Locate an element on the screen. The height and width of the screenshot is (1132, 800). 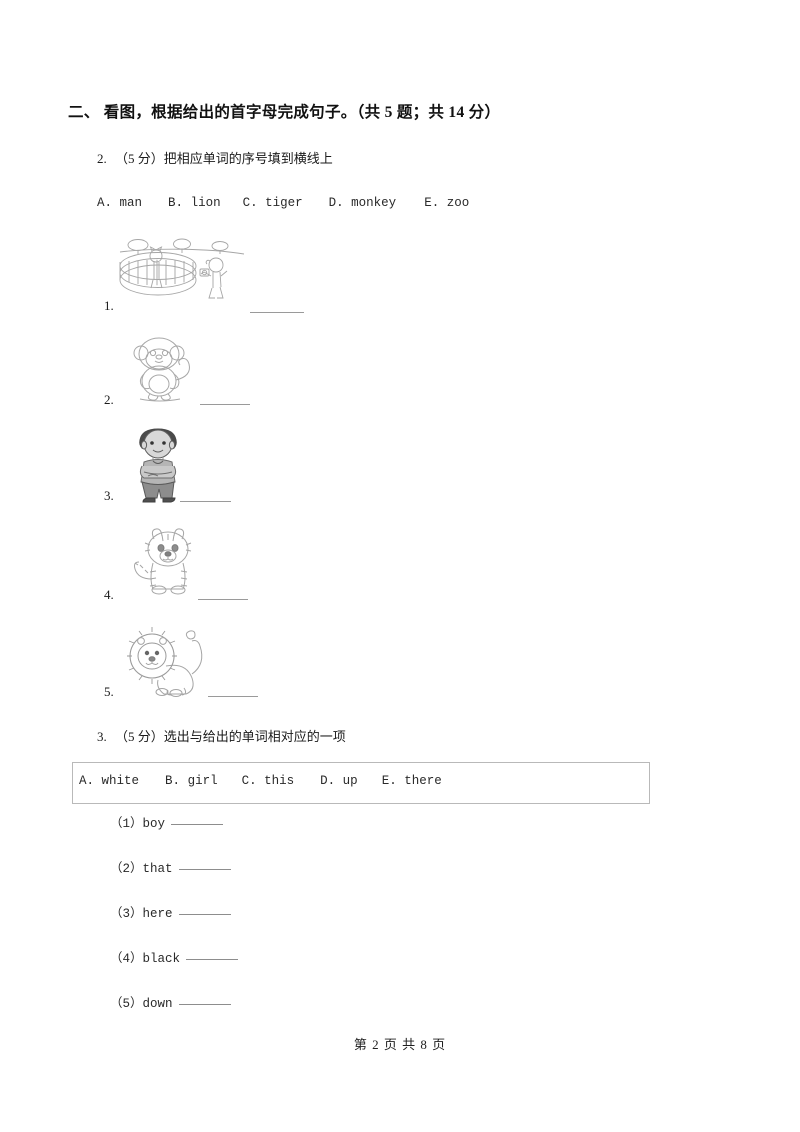
tiger-illustration is located at coordinates (169, 563).